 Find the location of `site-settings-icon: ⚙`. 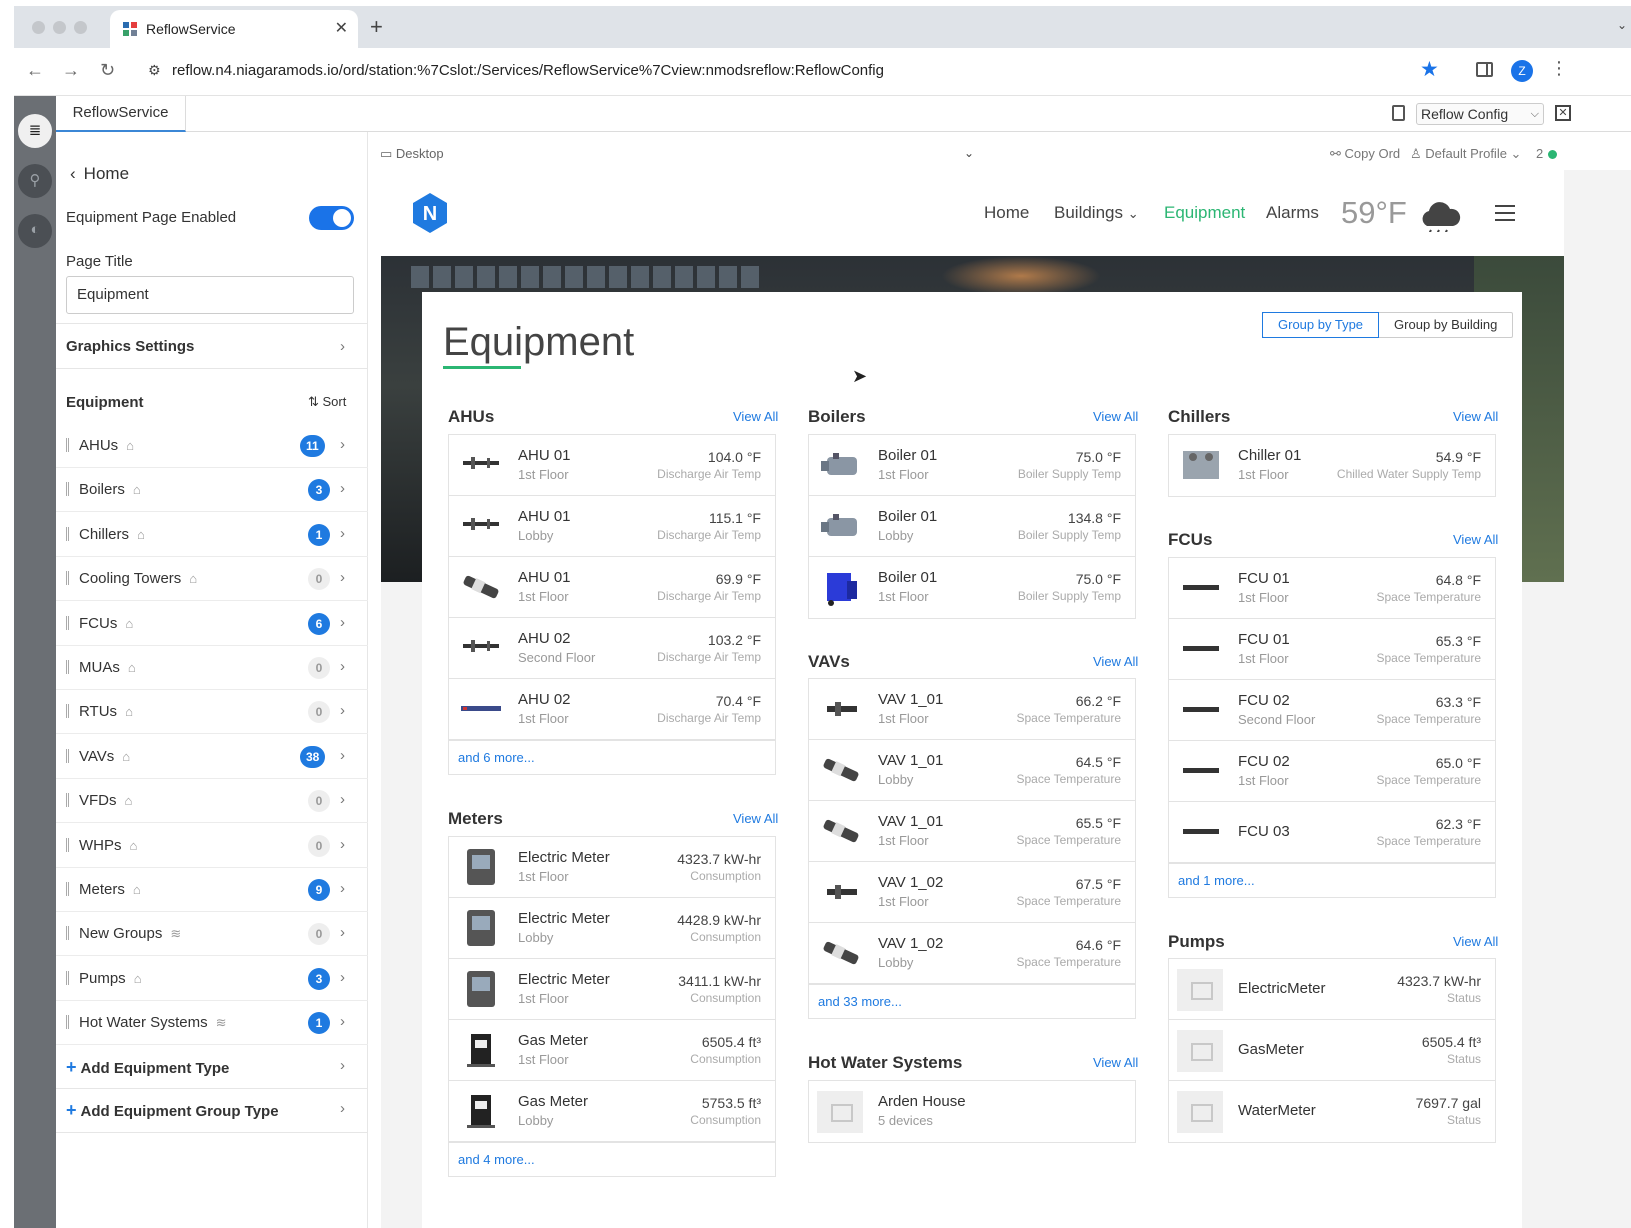

site-settings-icon: ⚙ is located at coordinates (154, 70).